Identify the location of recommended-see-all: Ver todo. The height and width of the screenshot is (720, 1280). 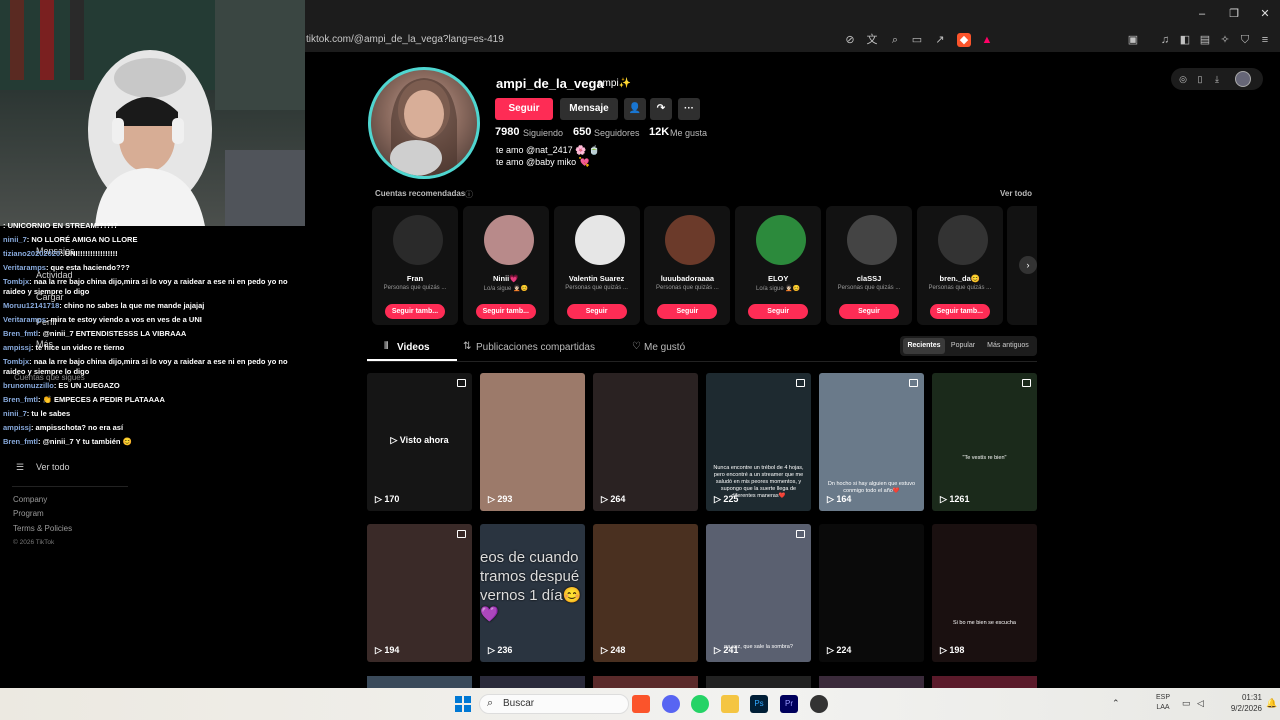
(1016, 193).